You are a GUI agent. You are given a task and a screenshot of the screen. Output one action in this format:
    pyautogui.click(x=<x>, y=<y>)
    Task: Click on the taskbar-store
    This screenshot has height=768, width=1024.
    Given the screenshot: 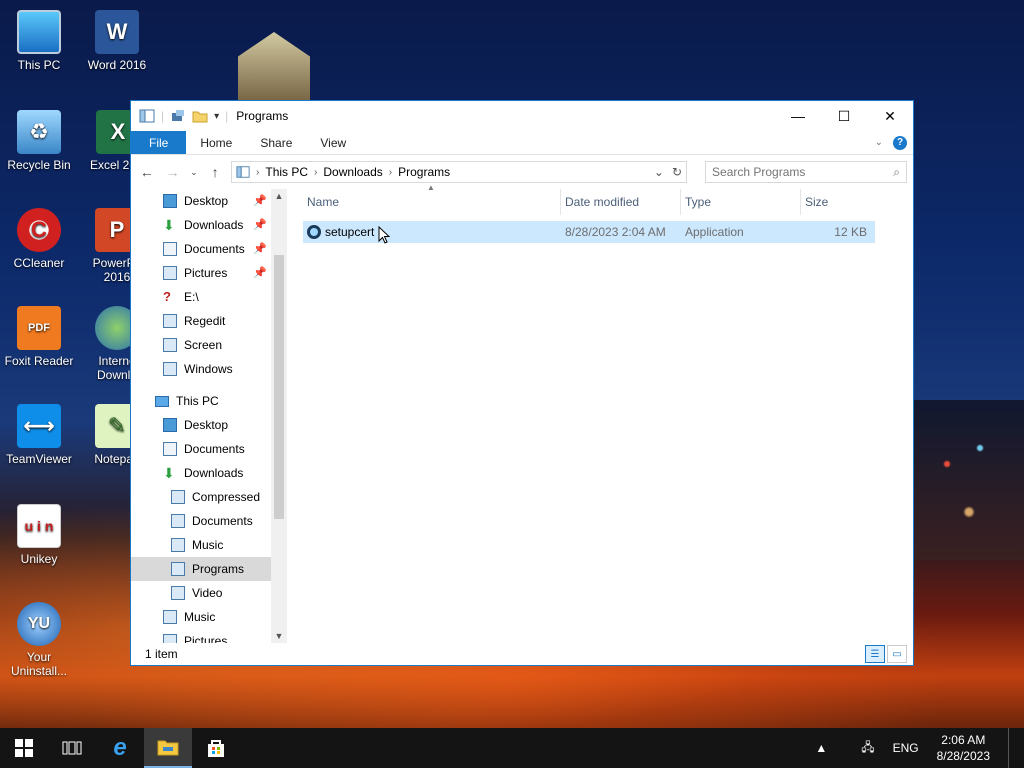 What is the action you would take?
    pyautogui.click(x=216, y=748)
    